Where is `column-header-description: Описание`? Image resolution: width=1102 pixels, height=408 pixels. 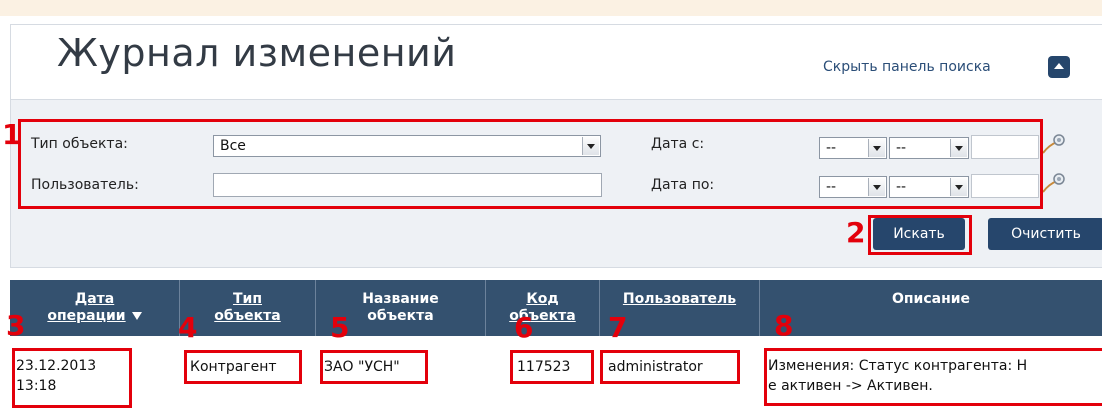 column-header-description: Описание is located at coordinates (931, 308).